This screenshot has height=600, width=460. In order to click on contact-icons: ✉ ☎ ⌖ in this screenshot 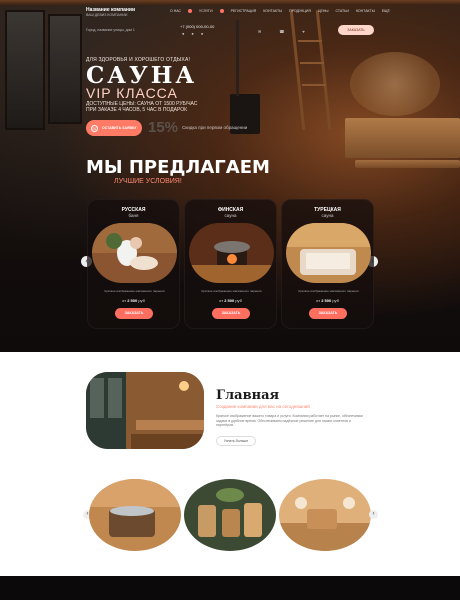, I will do `click(281, 31)`.